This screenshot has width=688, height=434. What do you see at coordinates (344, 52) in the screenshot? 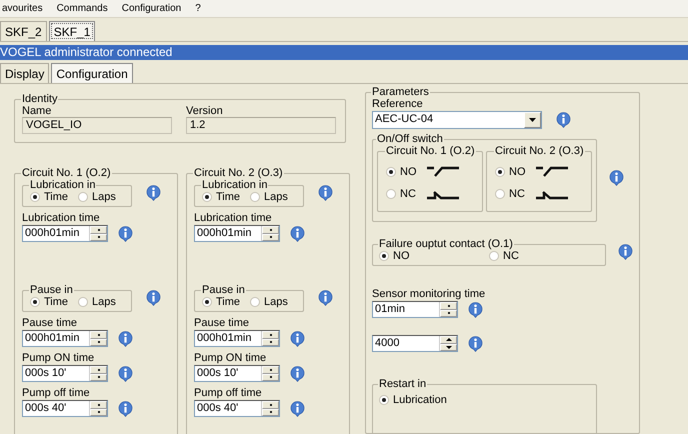
I see `status-bar: VOGEL administrator connected` at bounding box center [344, 52].